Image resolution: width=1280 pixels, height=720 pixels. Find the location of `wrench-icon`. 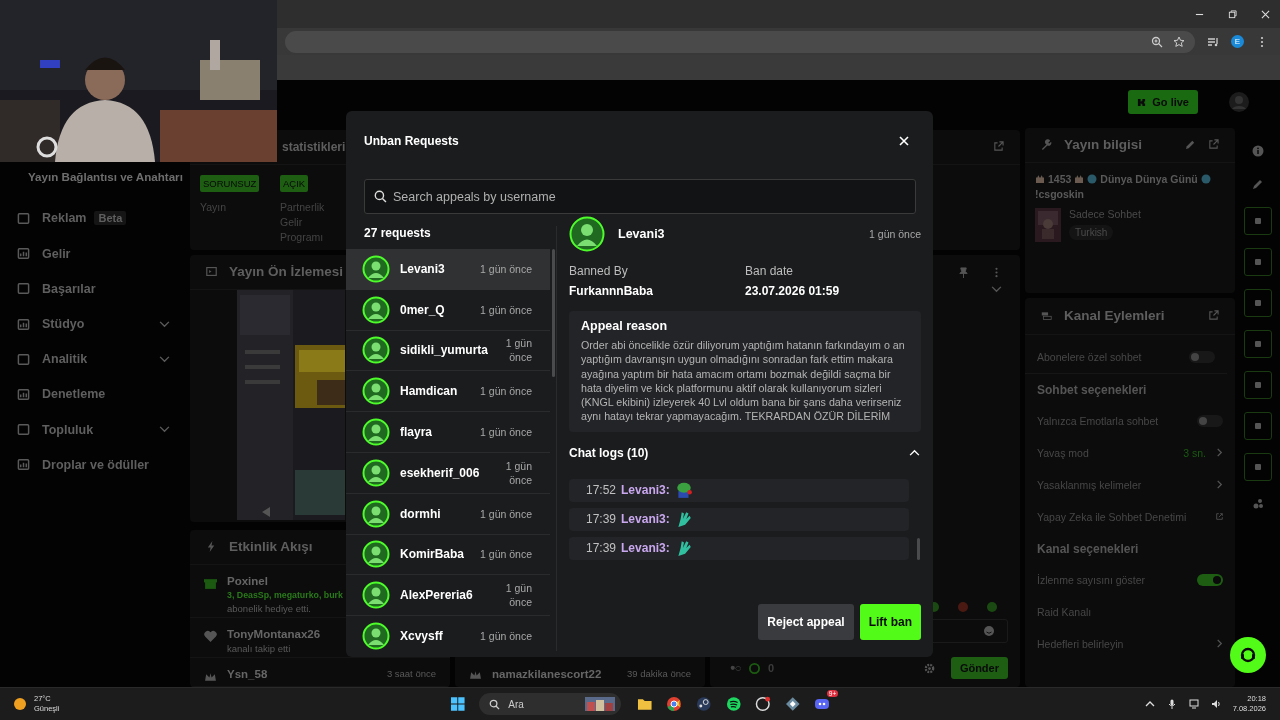

wrench-icon is located at coordinates (1046, 145).